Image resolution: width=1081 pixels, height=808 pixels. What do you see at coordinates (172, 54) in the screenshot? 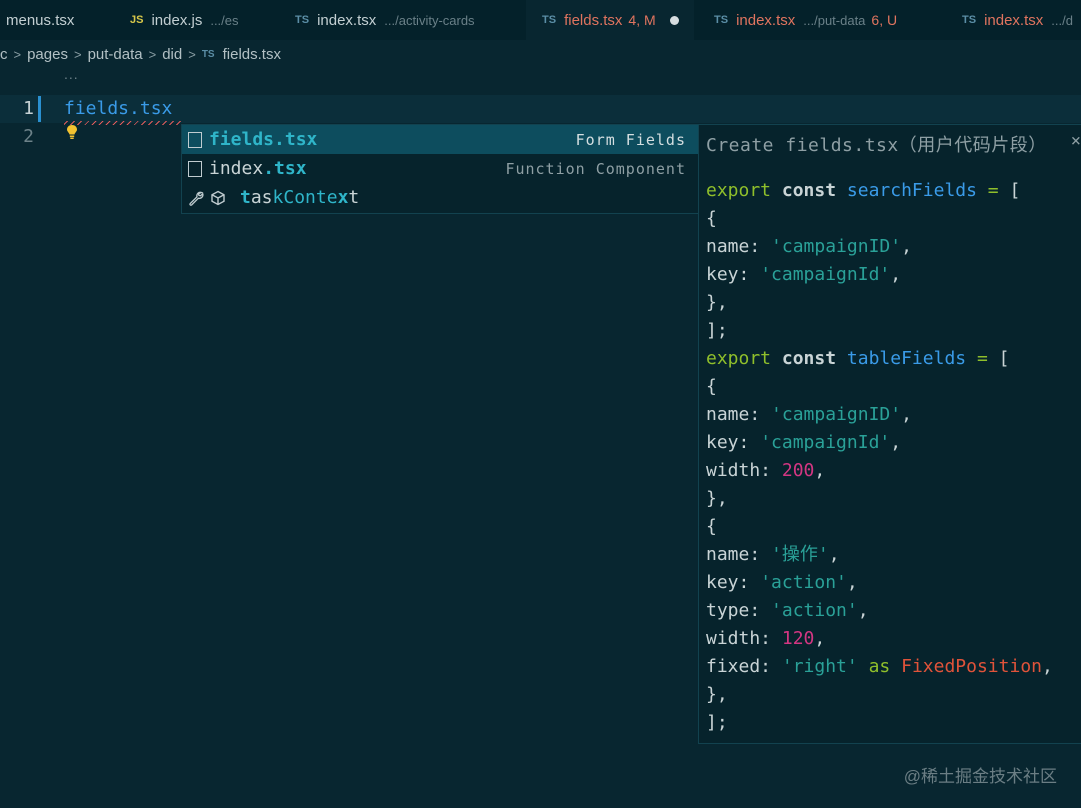
I see `breadcrumb-item: did` at bounding box center [172, 54].